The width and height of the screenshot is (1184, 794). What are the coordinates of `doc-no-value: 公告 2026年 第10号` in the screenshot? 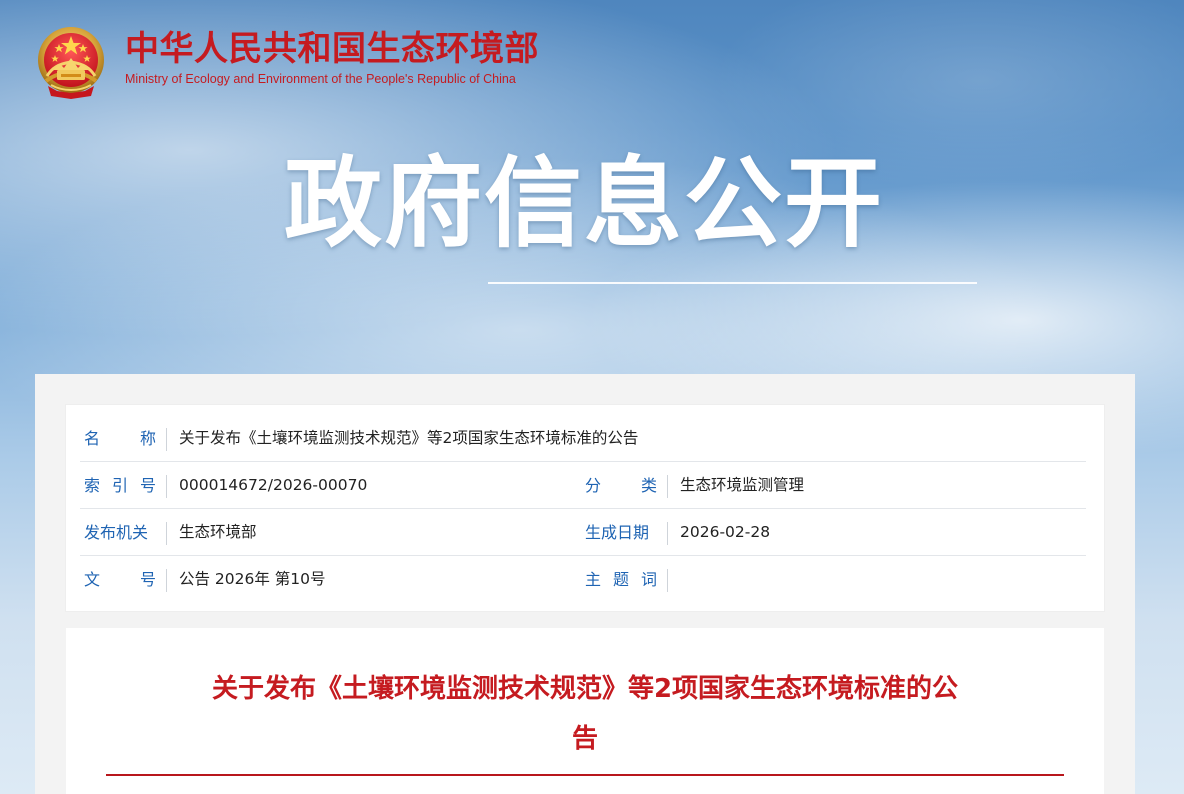 It's located at (252, 579).